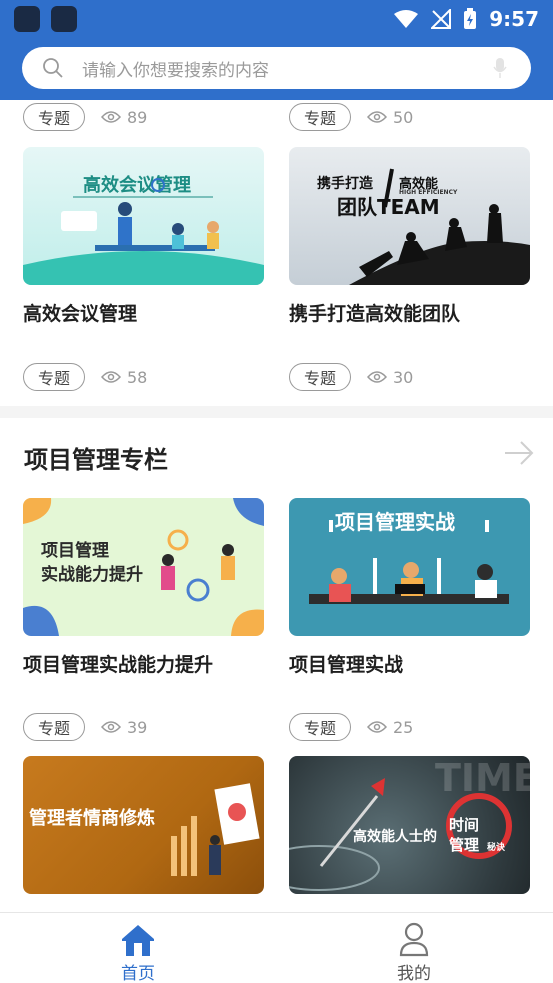 The width and height of the screenshot is (553, 983). I want to click on course-thumbnail: 管理者情商修炼, so click(143, 825).